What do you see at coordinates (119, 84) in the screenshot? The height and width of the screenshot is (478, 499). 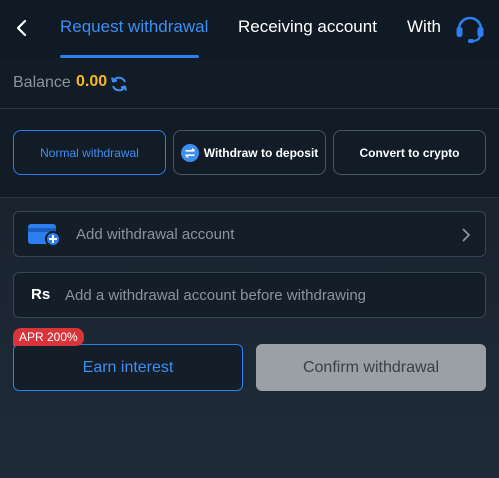 I see `refresh-icon` at bounding box center [119, 84].